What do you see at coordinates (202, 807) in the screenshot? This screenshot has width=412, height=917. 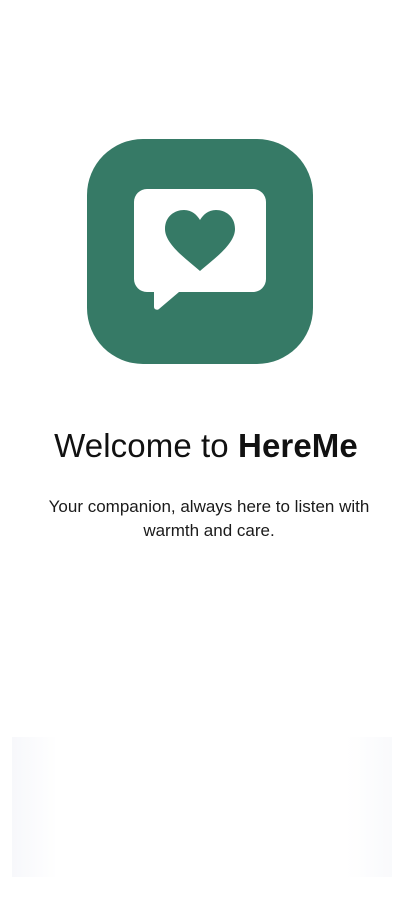 I see `bottom-panel-shadow` at bounding box center [202, 807].